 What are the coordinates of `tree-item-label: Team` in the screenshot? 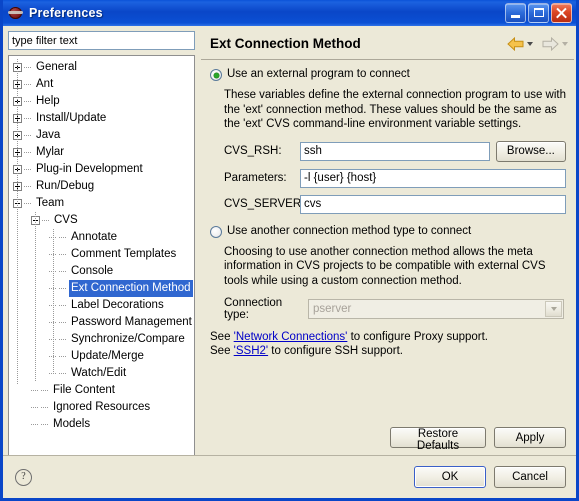 It's located at (50, 203).